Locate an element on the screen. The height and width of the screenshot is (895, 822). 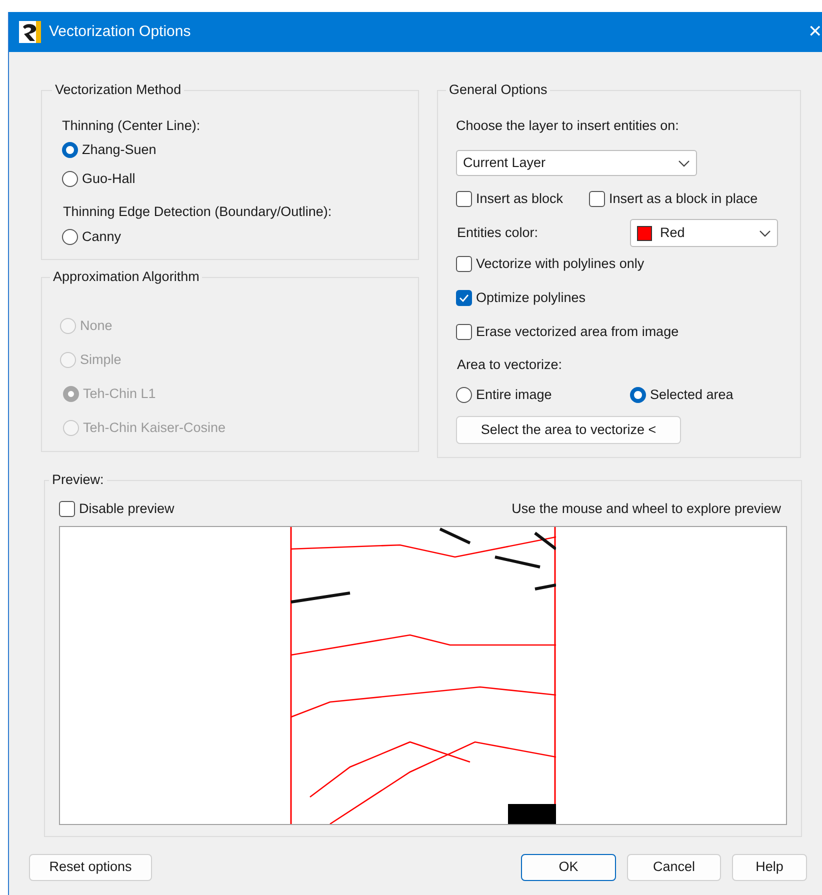
field-label: Area to vectorize: is located at coordinates (510, 365).